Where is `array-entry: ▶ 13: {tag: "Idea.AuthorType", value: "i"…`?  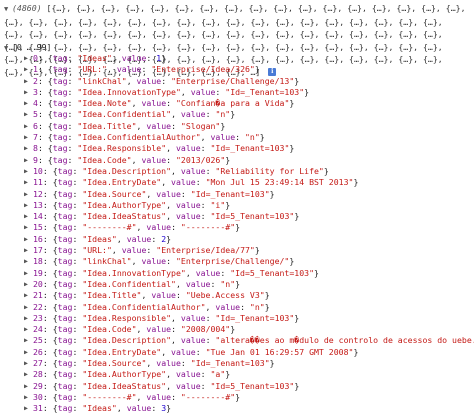 array-entry: ▶ 13: {tag: "Idea.AuthorType", value: "i"… is located at coordinates (237, 205).